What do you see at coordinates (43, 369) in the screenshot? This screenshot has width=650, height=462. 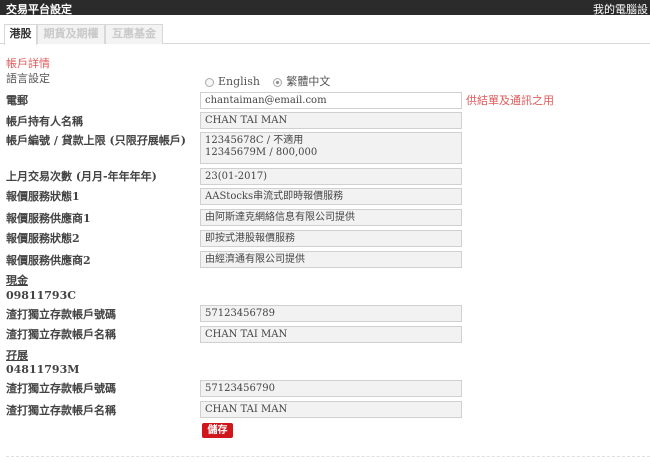 I see `margin-account-number: 04811793M` at bounding box center [43, 369].